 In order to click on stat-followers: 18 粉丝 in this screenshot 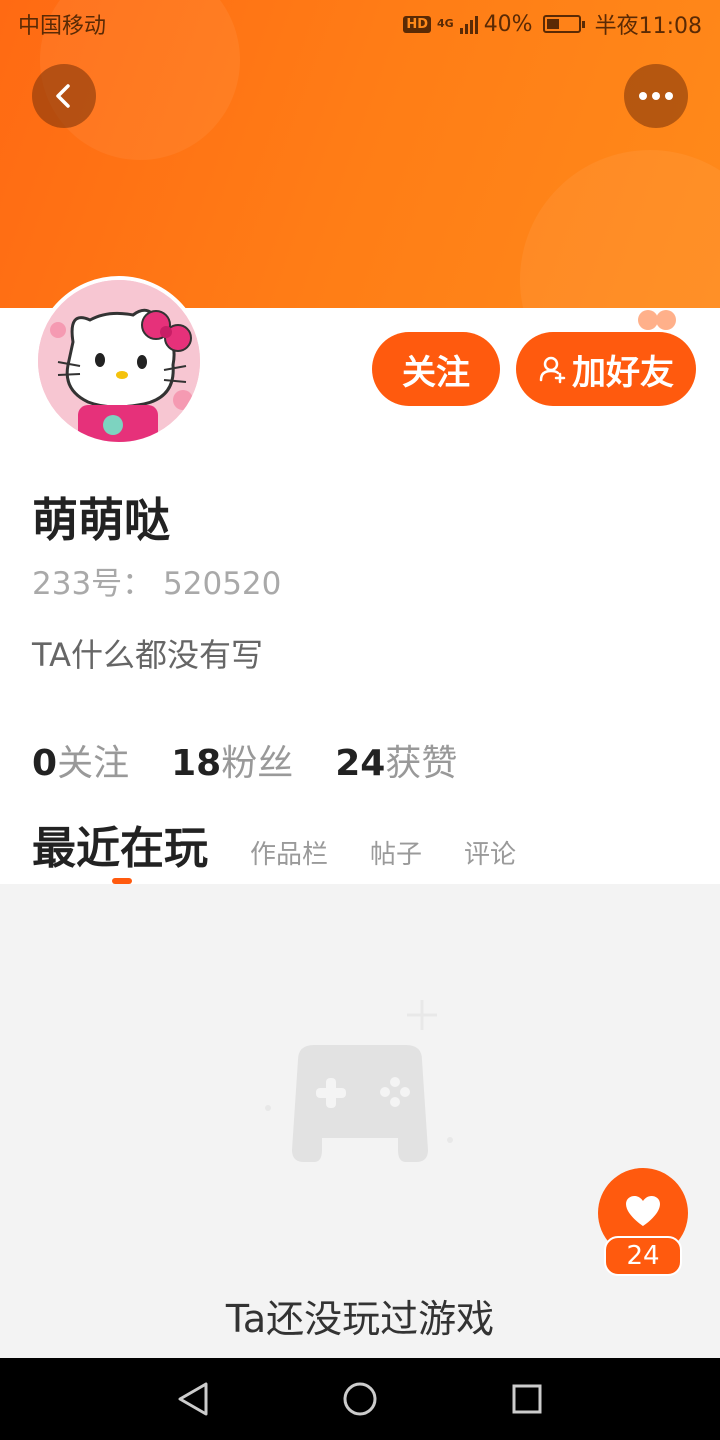, I will do `click(232, 760)`.